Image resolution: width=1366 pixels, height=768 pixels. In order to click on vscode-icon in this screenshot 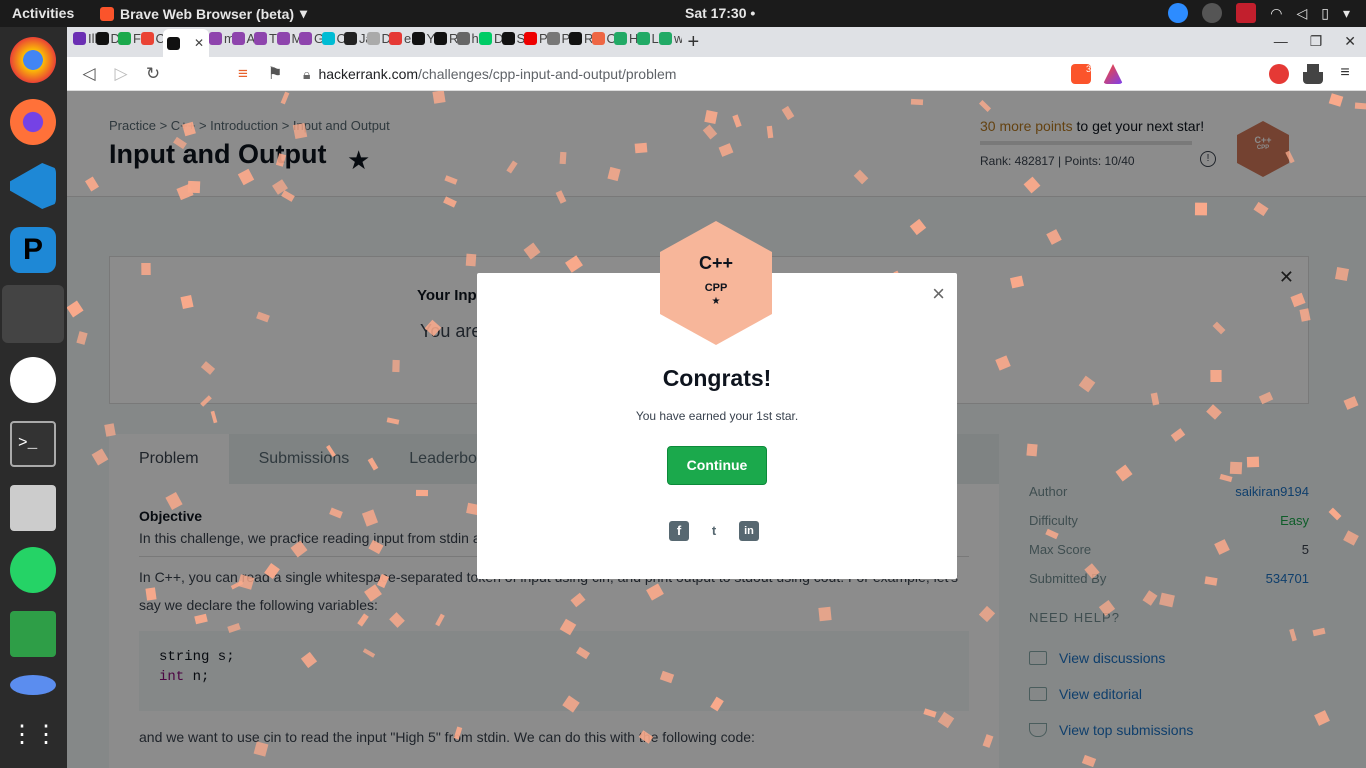, I will do `click(33, 186)`.